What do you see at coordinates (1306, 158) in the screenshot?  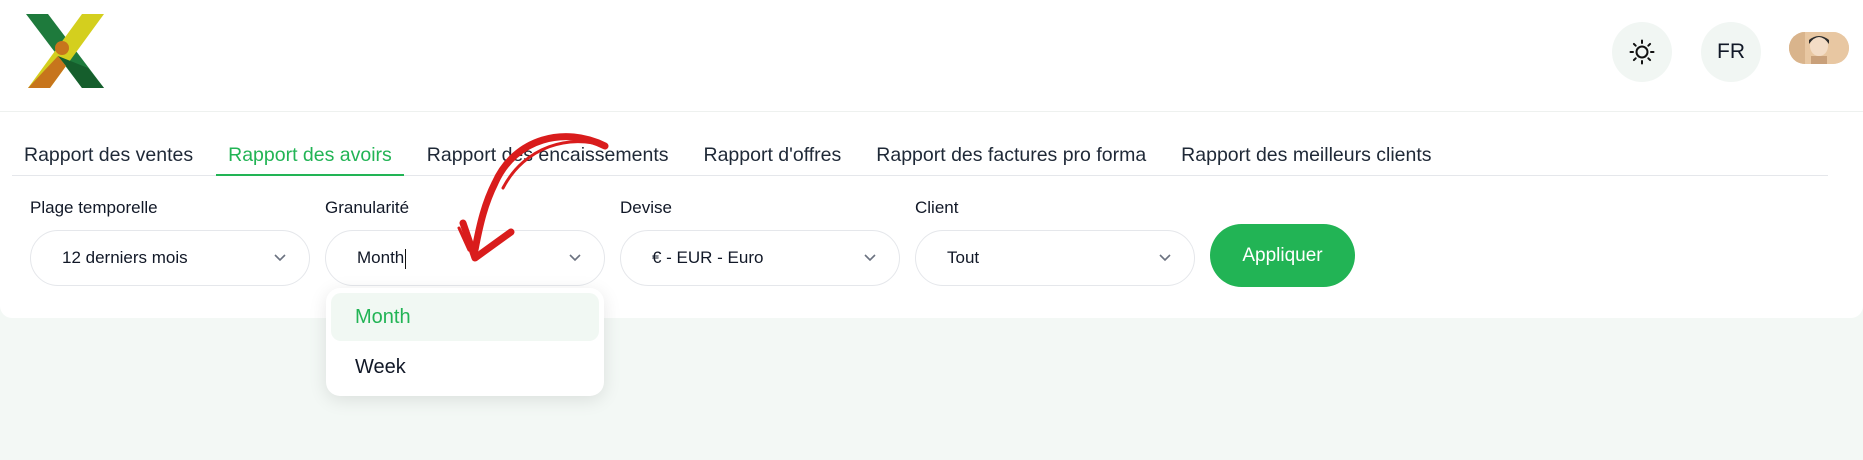 I see `tab-rapport-meilleurs-clients: Rapport des meilleurs clients` at bounding box center [1306, 158].